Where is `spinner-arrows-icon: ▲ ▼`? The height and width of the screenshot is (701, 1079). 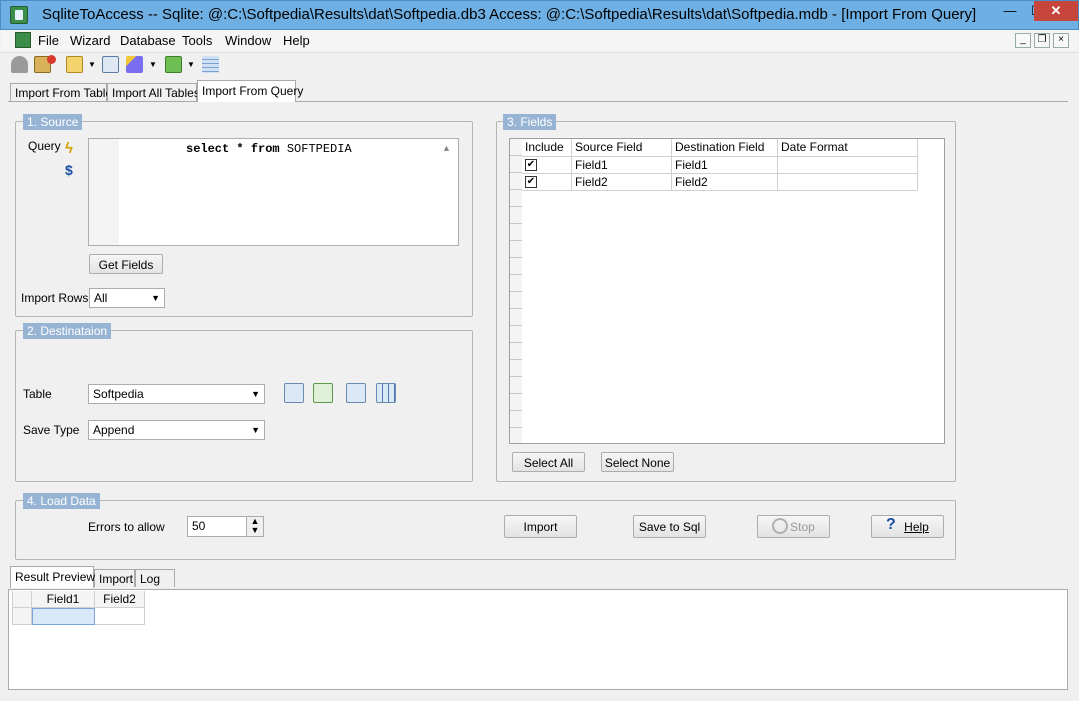 spinner-arrows-icon: ▲ ▼ is located at coordinates (254, 526).